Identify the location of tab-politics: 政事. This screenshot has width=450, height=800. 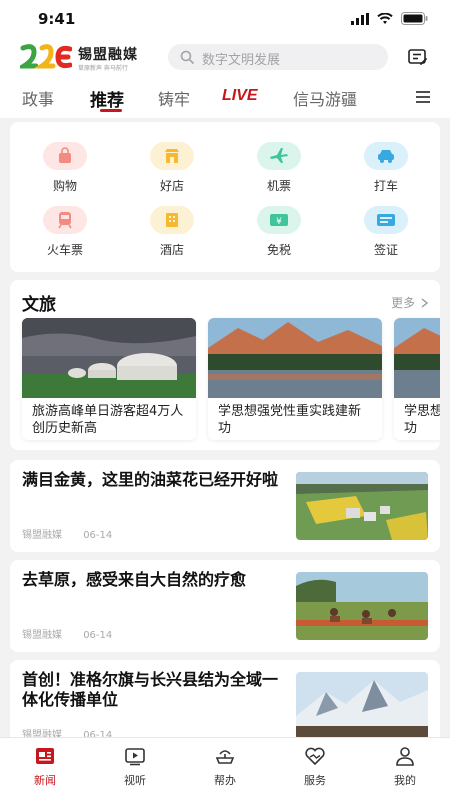
(38, 98).